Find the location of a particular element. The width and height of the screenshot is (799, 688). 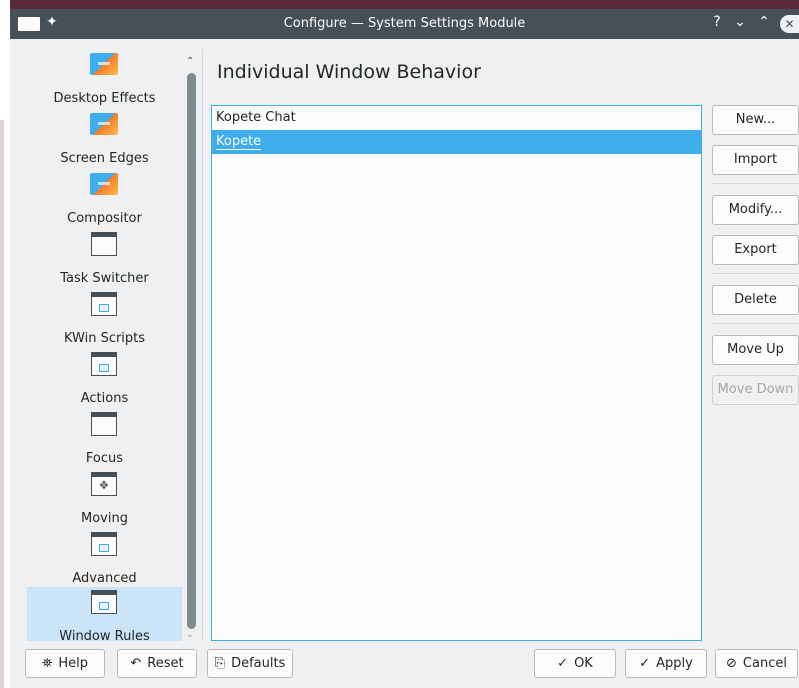

screen-edges-icon is located at coordinates (104, 124).